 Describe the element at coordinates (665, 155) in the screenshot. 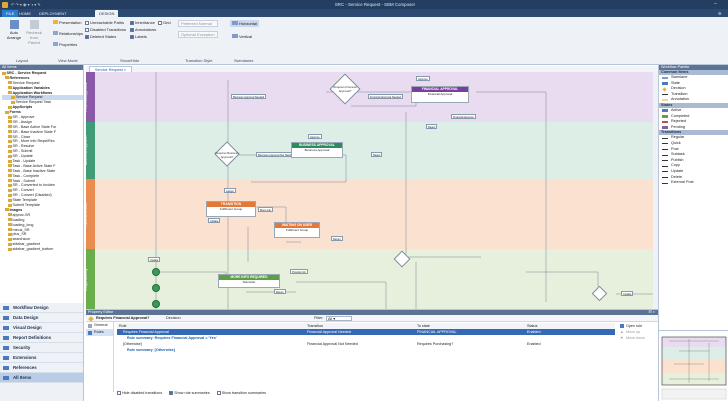

I see `subtask-transition-icon` at that location.